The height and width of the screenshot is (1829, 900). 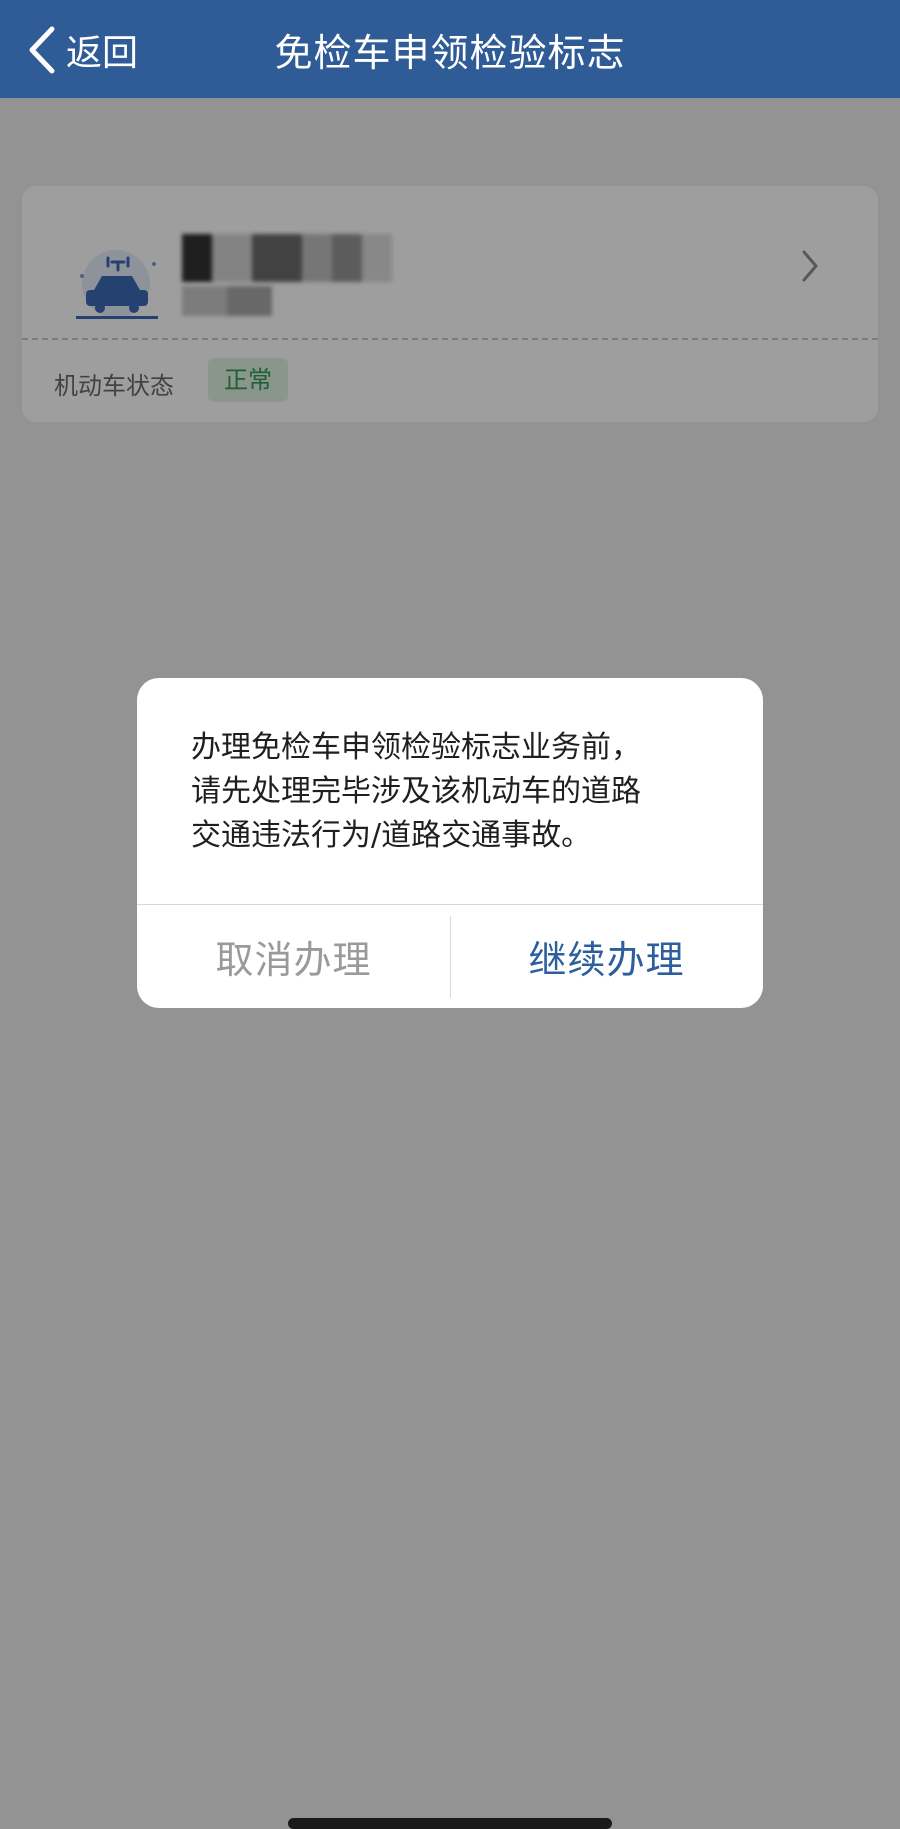 What do you see at coordinates (606, 956) in the screenshot?
I see `continue-button: 继续办理` at bounding box center [606, 956].